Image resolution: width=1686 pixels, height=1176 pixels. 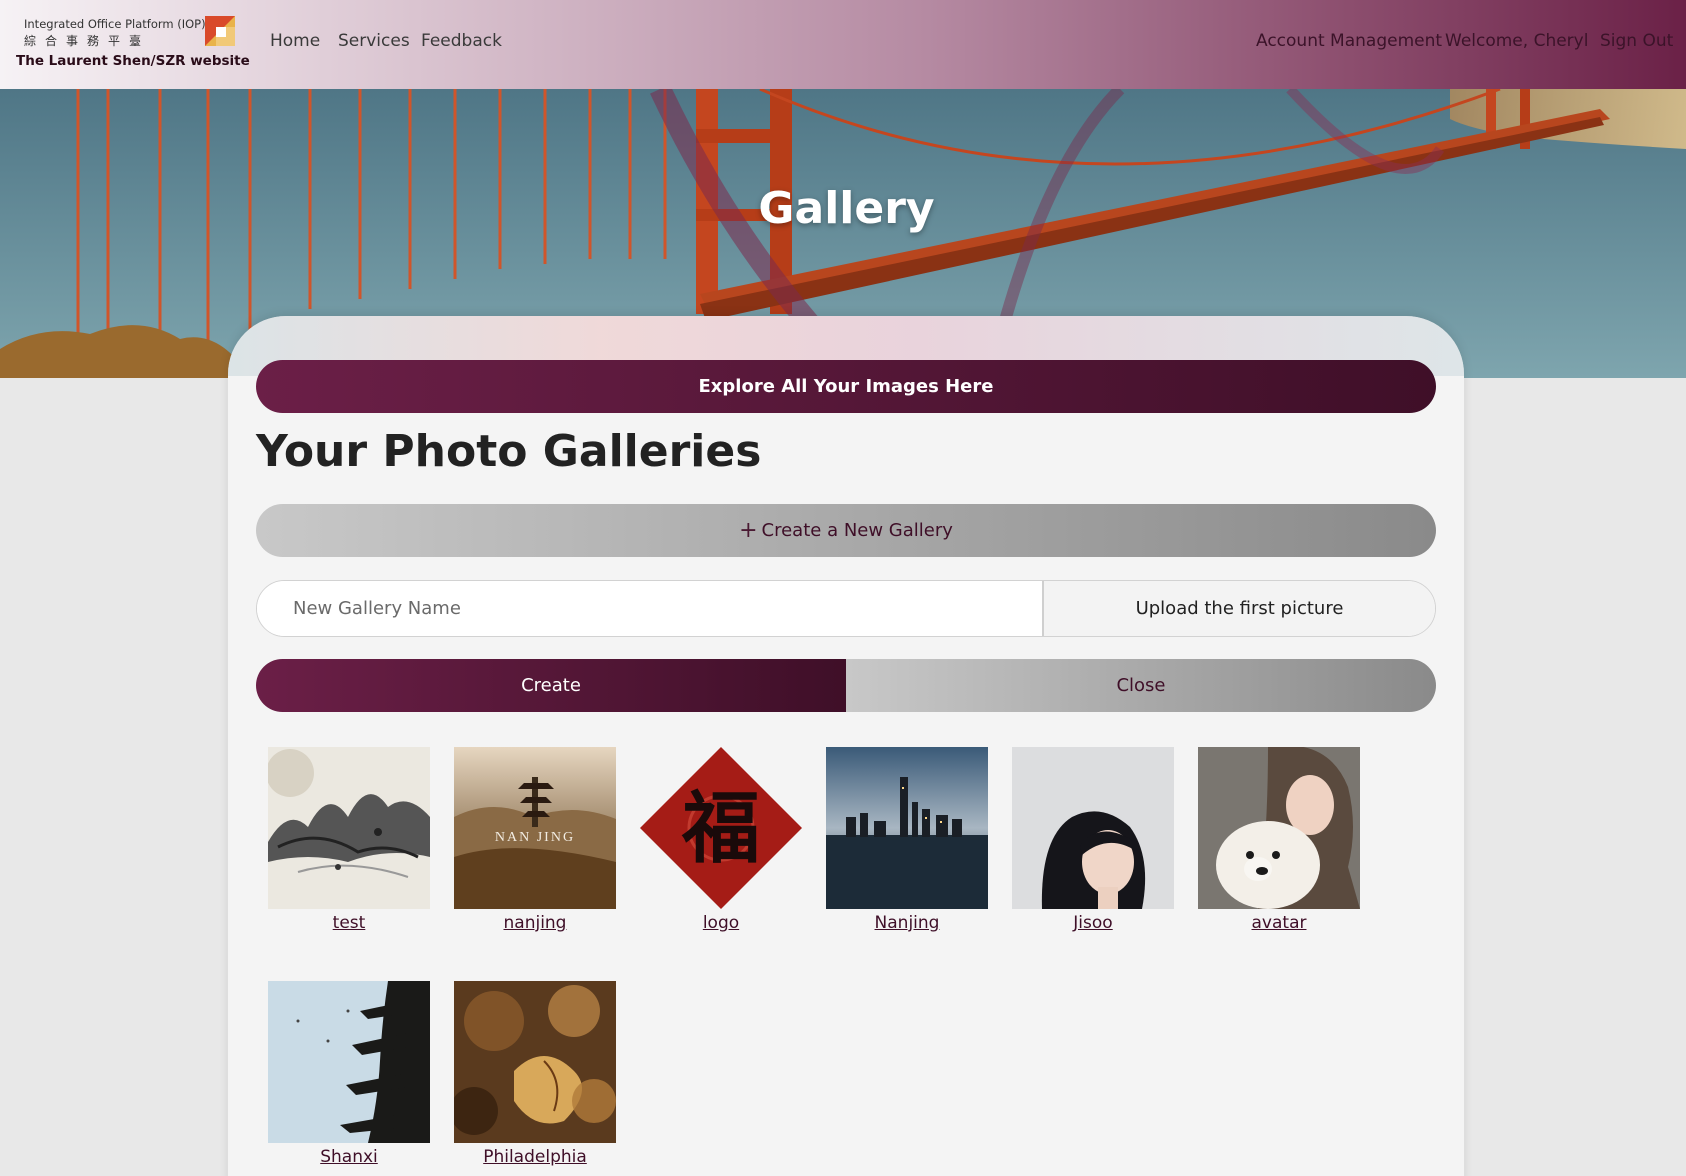 I want to click on nanjing-caption: NAN JING, so click(x=535, y=837).